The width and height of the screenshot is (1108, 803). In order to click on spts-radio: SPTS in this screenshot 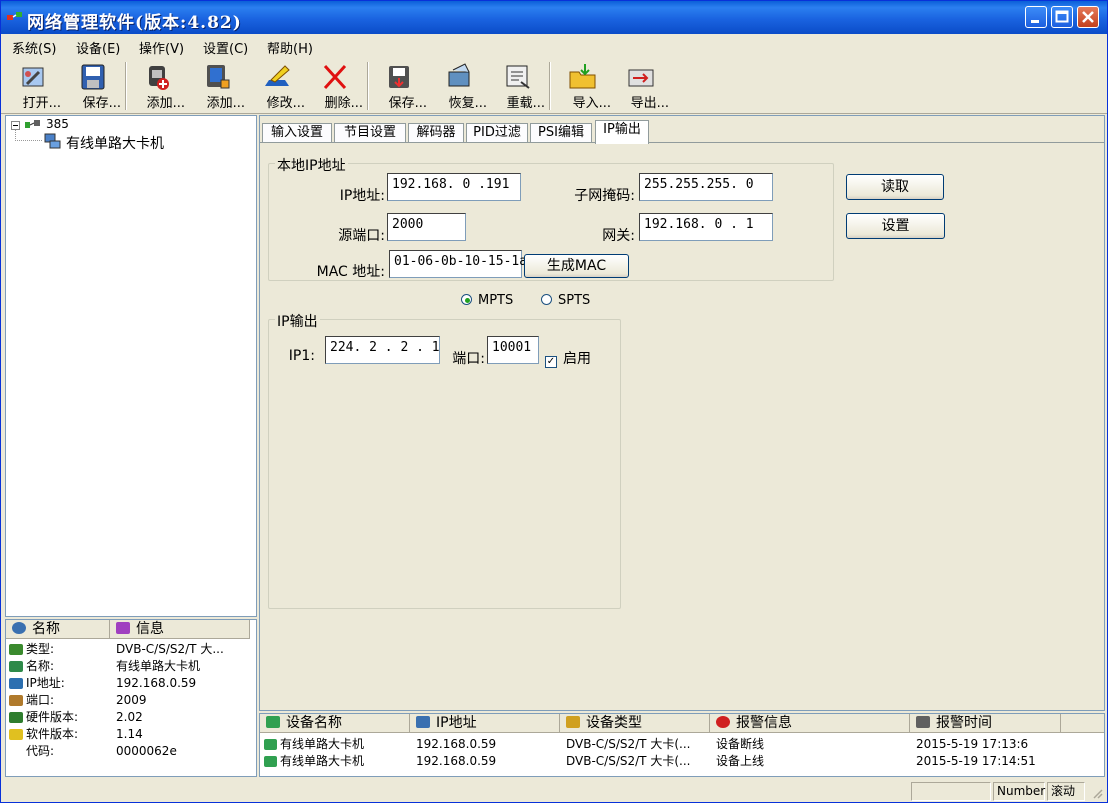, I will do `click(565, 300)`.